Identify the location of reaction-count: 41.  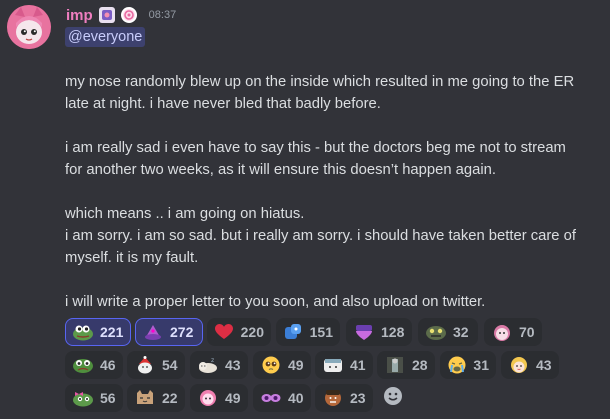
(358, 365).